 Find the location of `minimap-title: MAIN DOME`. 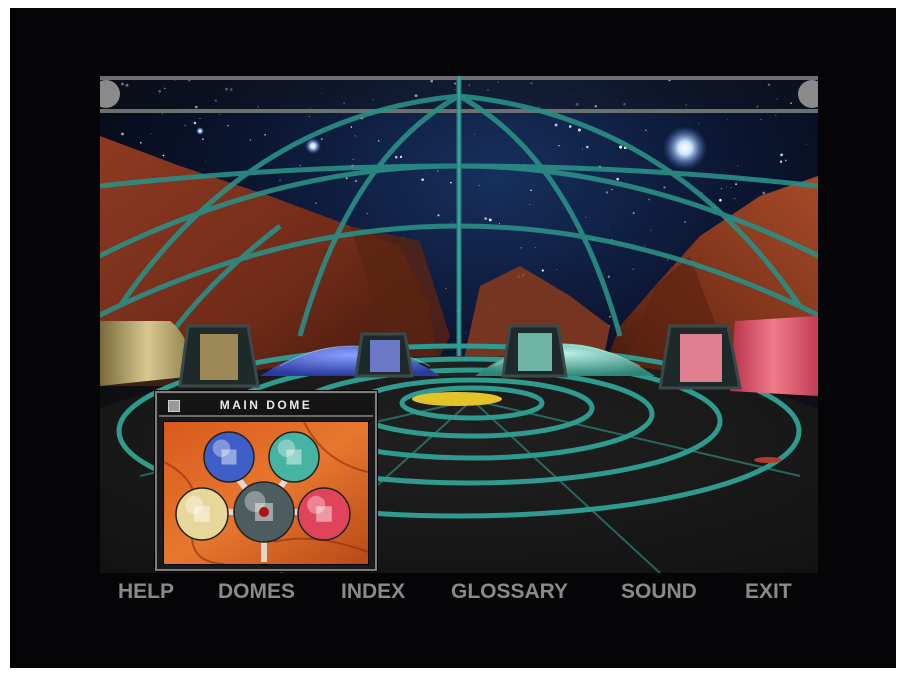

minimap-title: MAIN DOME is located at coordinates (266, 405).